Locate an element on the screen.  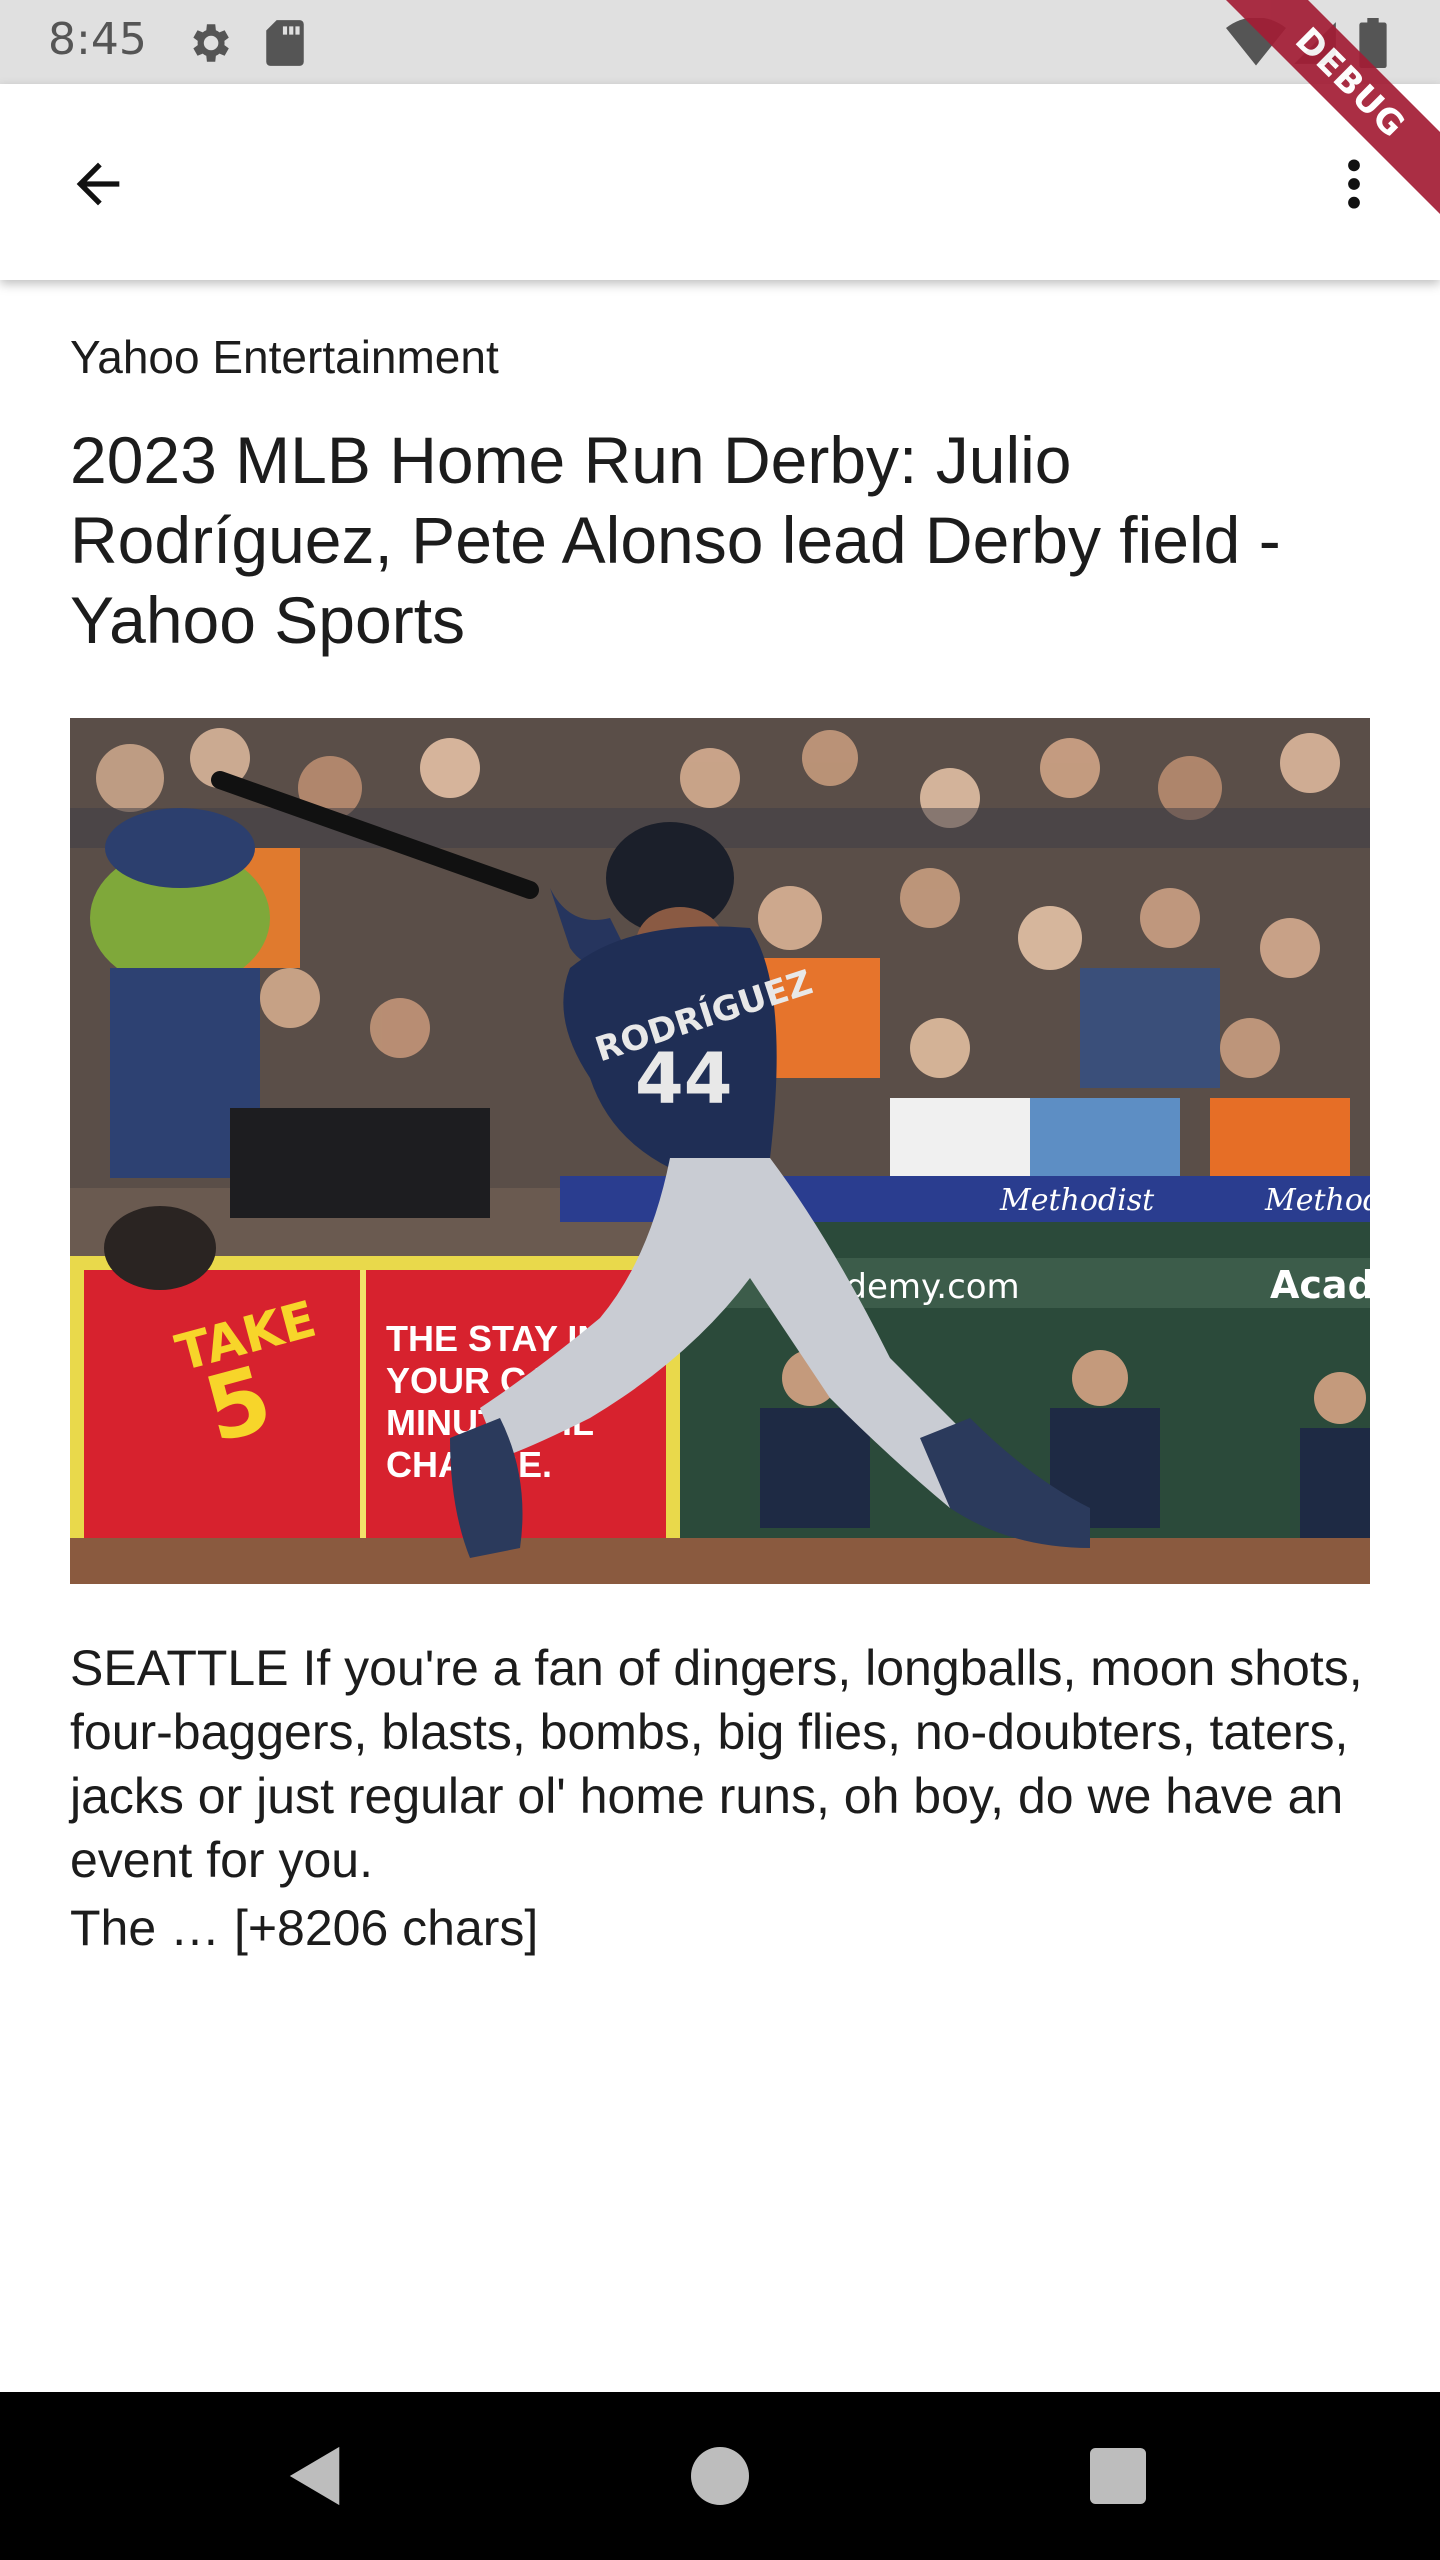
back-button is located at coordinates (98, 184).